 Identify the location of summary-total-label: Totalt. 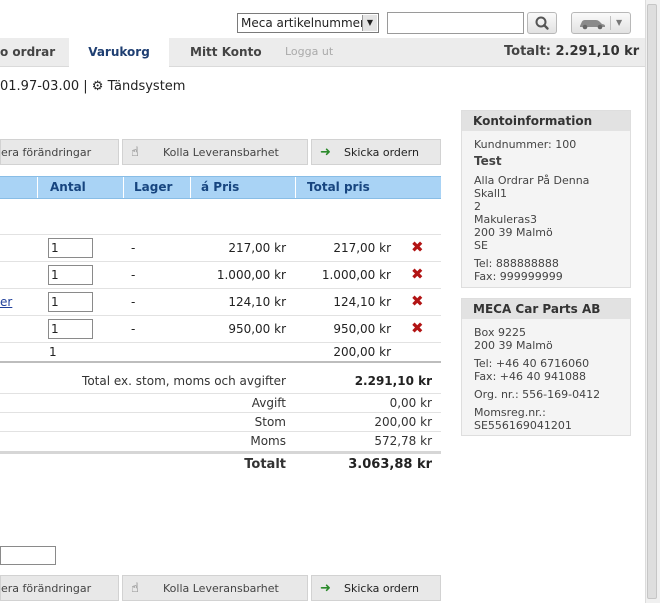
(265, 464).